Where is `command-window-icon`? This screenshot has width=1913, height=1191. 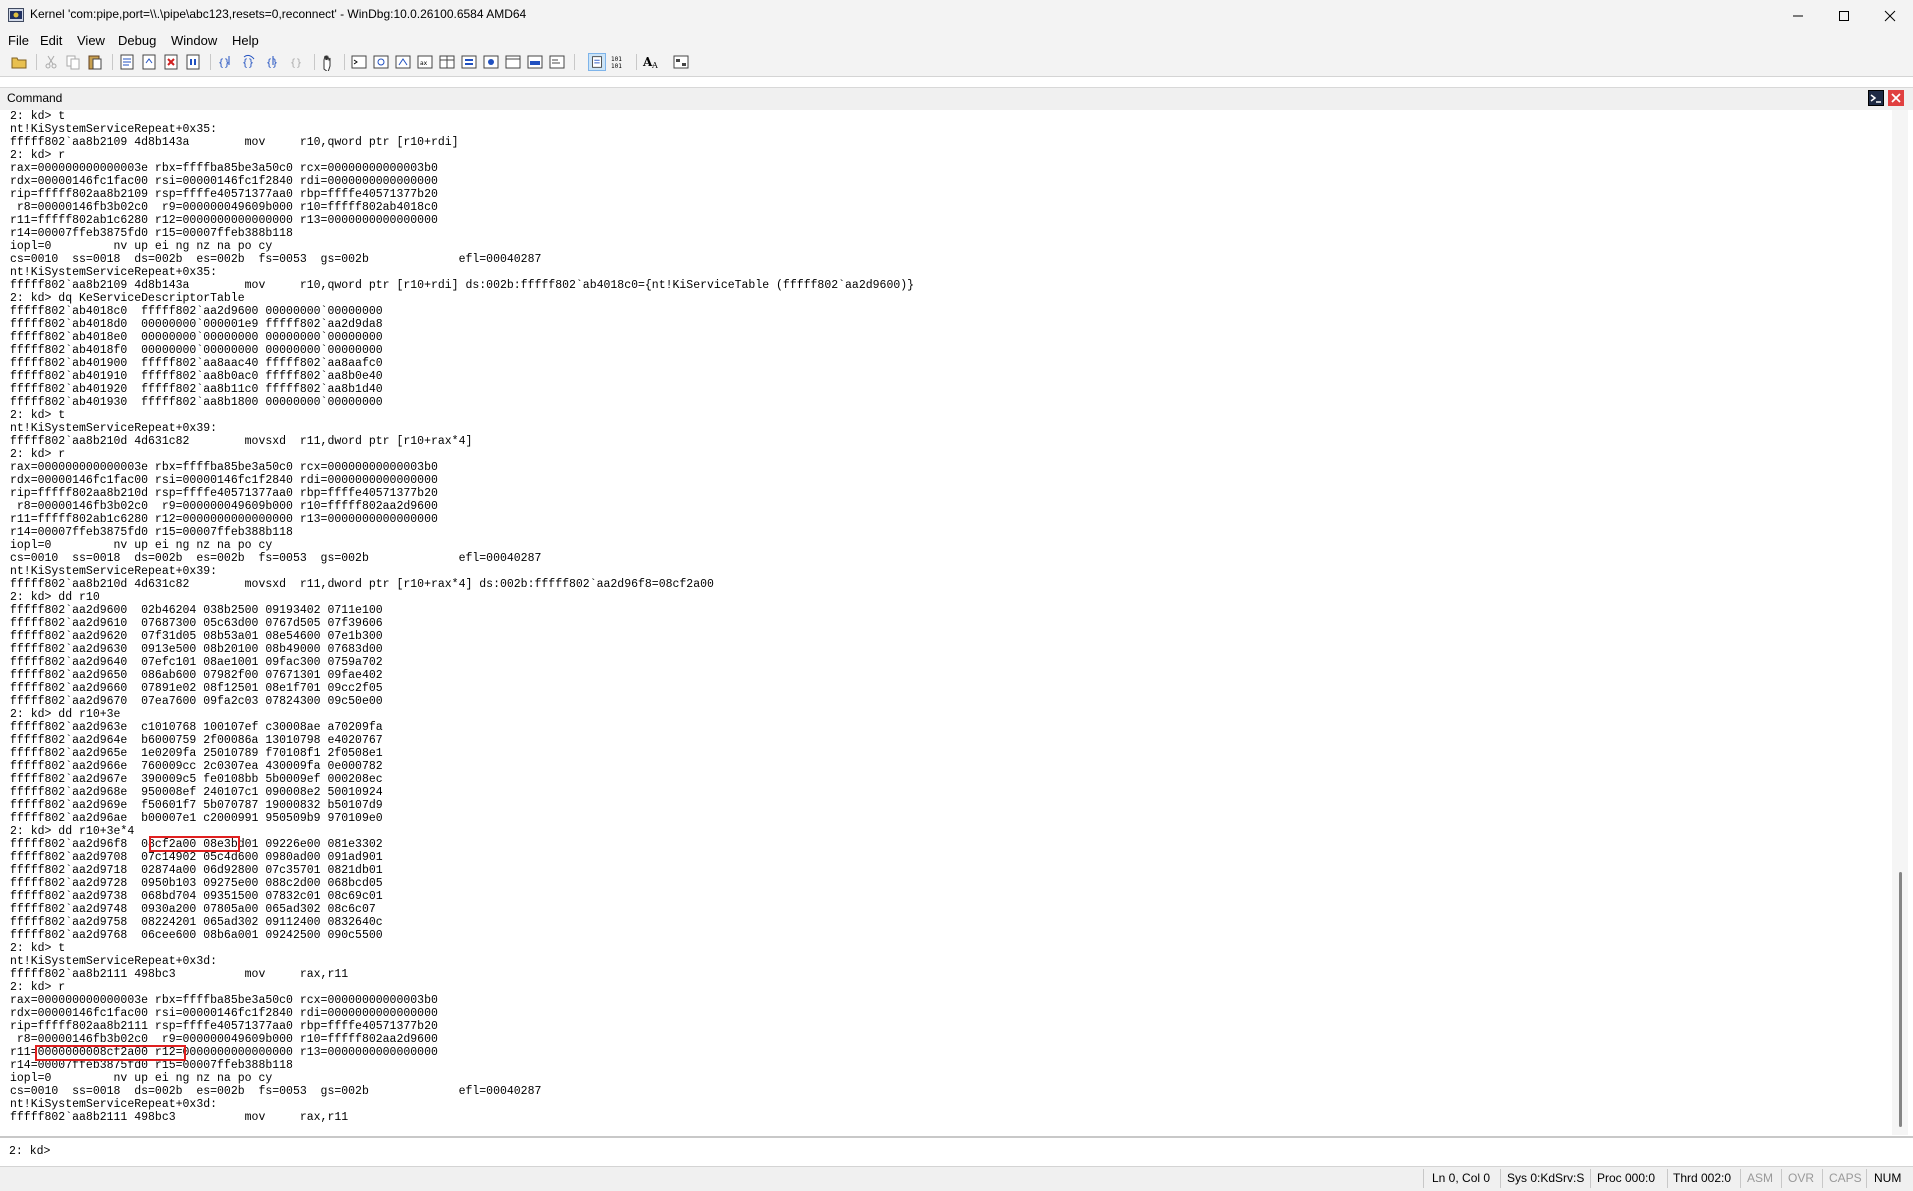
command-window-icon is located at coordinates (359, 62).